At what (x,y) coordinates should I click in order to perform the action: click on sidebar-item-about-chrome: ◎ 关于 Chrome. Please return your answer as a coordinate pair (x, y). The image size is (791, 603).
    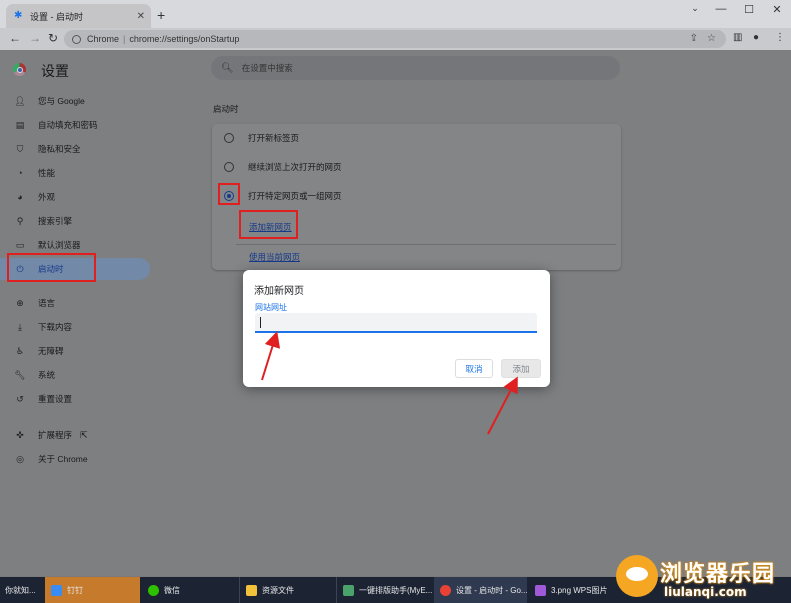
    Looking at the image, I should click on (75, 459).